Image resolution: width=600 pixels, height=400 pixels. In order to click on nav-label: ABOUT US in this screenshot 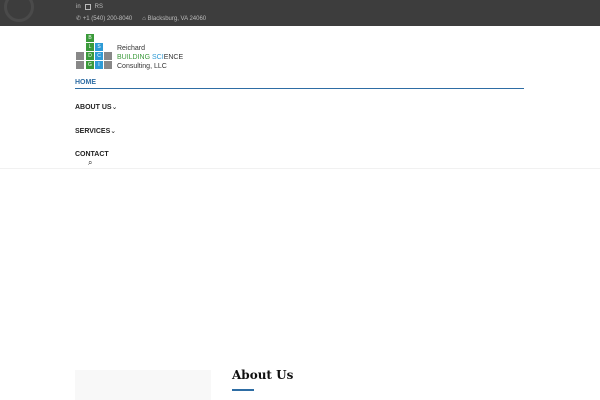, I will do `click(93, 107)`.